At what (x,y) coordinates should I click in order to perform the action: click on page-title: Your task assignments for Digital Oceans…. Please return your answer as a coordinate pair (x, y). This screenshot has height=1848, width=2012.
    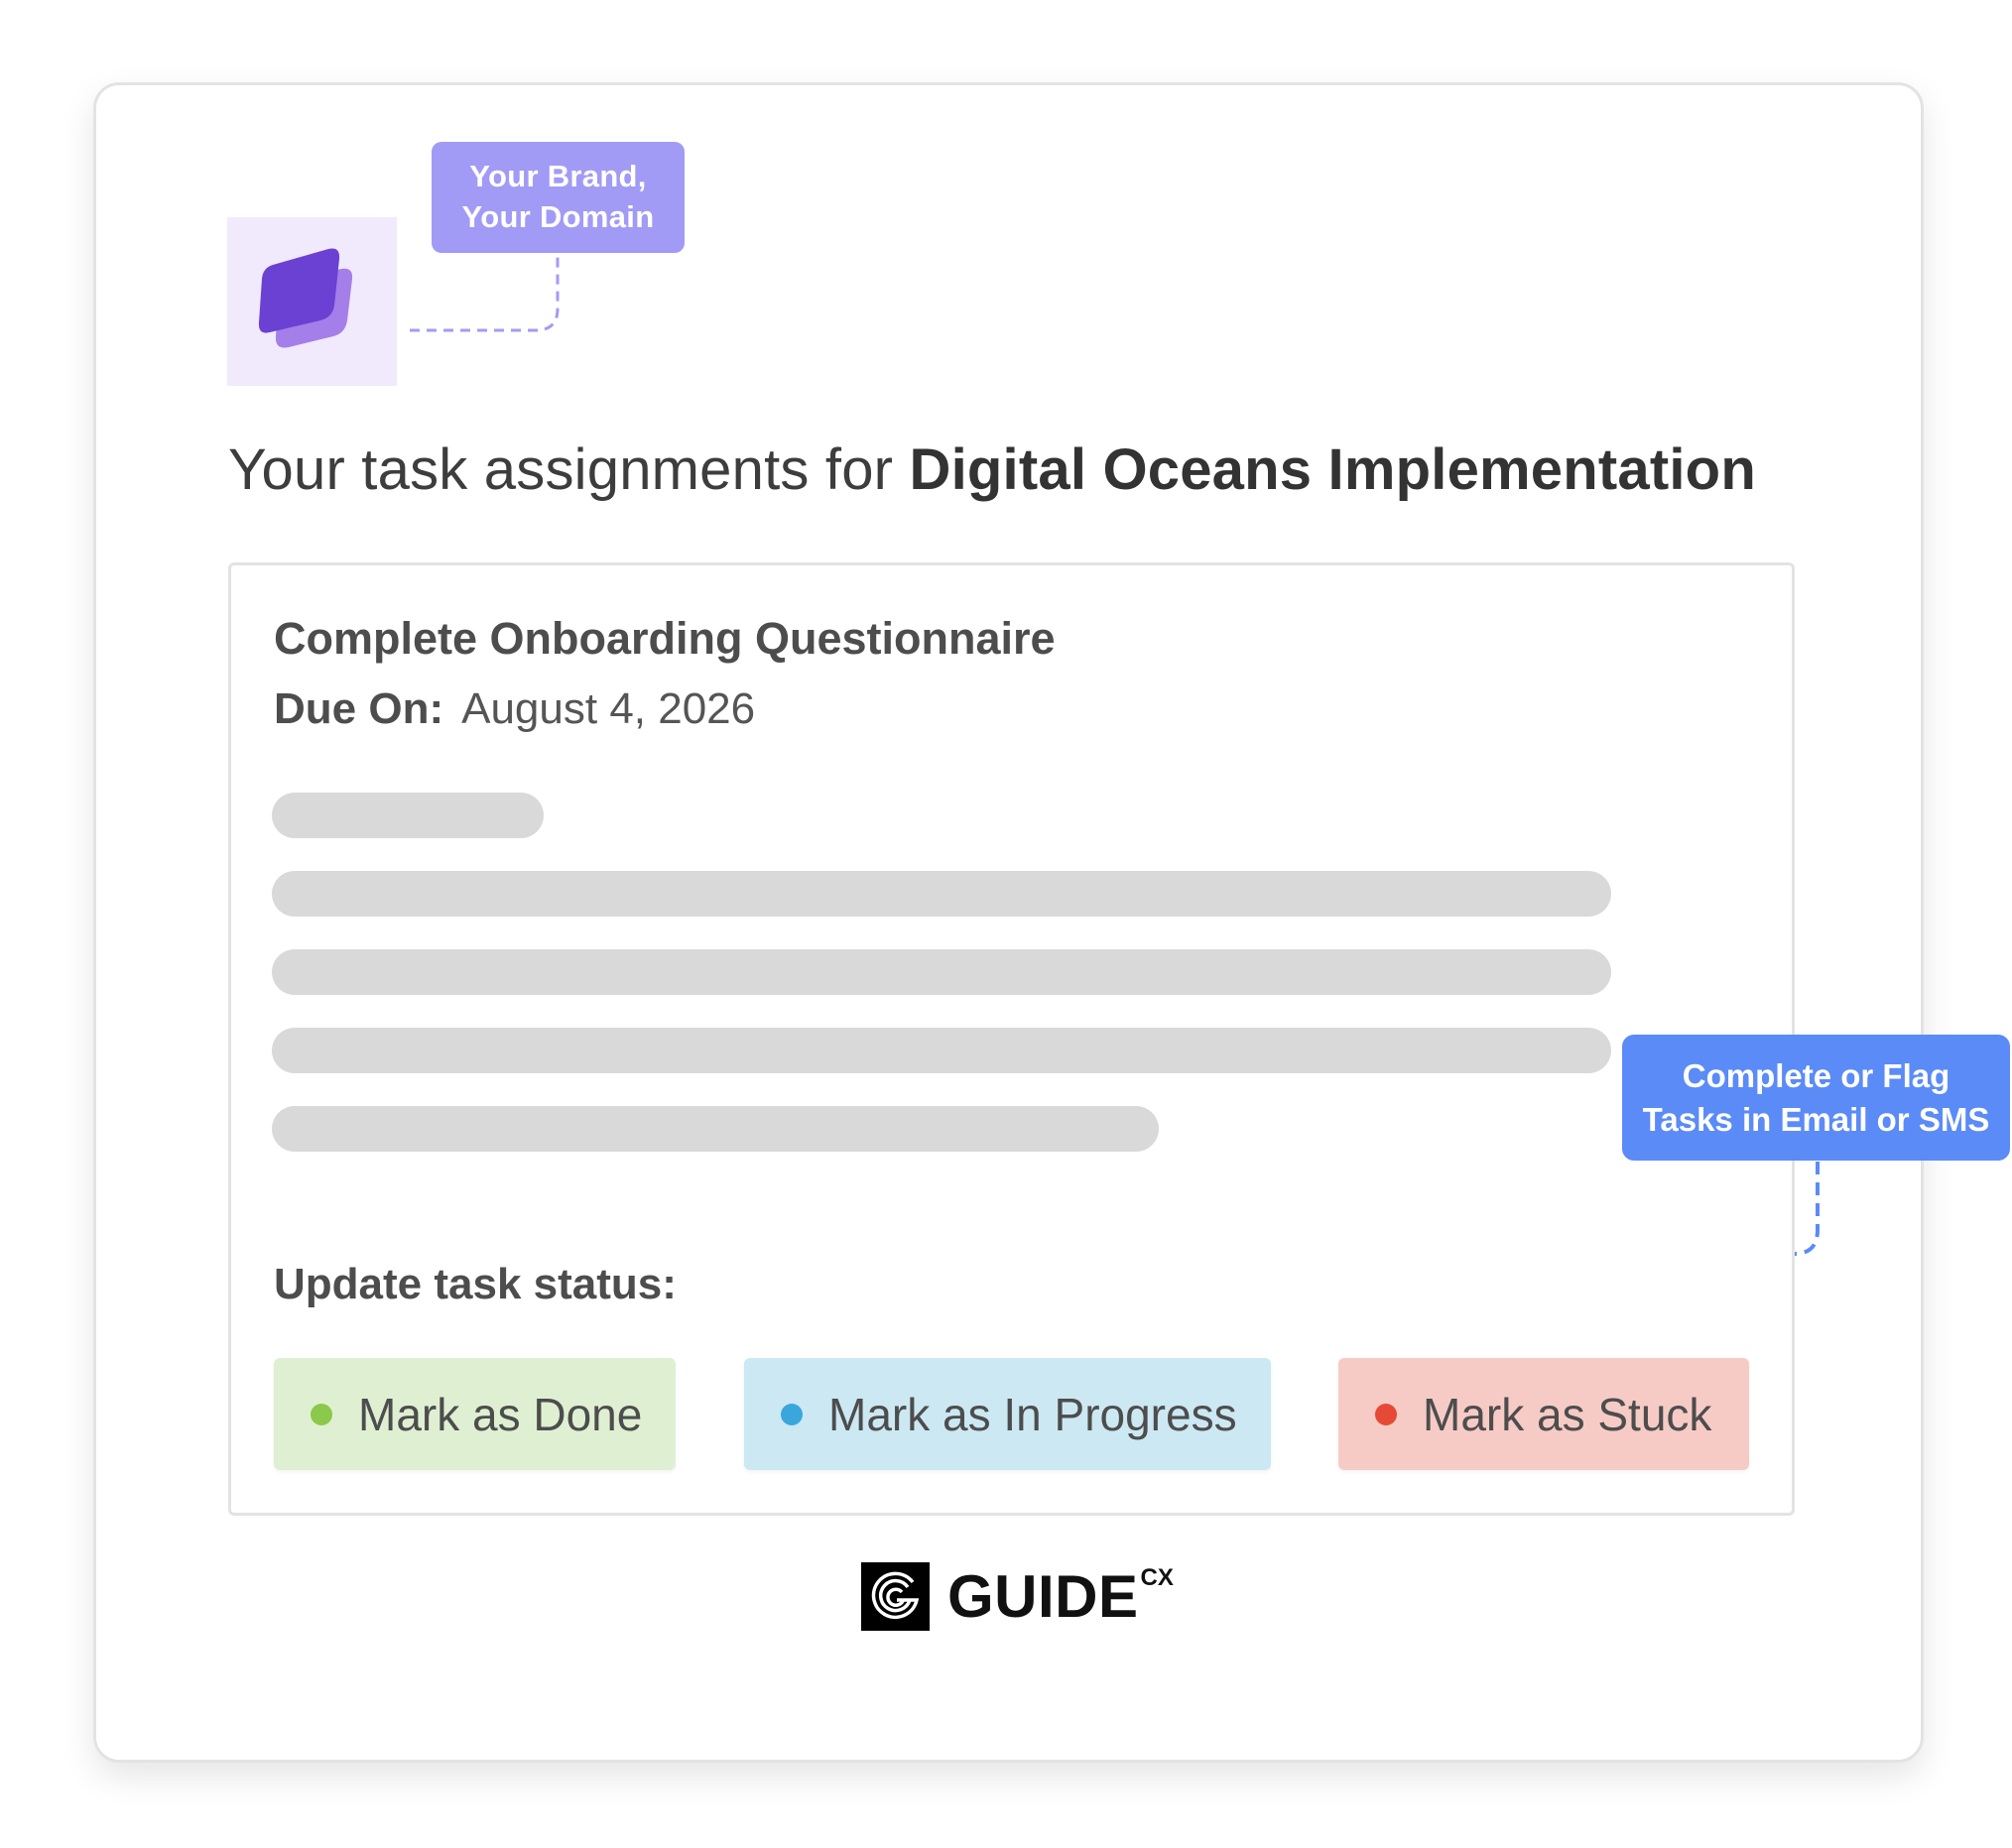
    Looking at the image, I should click on (992, 469).